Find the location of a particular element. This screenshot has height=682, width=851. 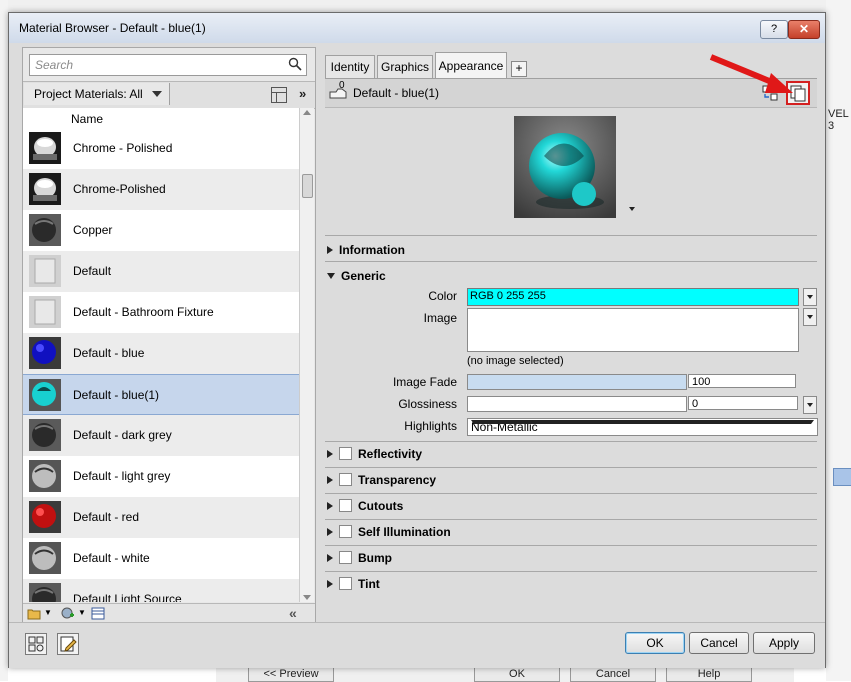

image-fade-input: 100 is located at coordinates (742, 381).